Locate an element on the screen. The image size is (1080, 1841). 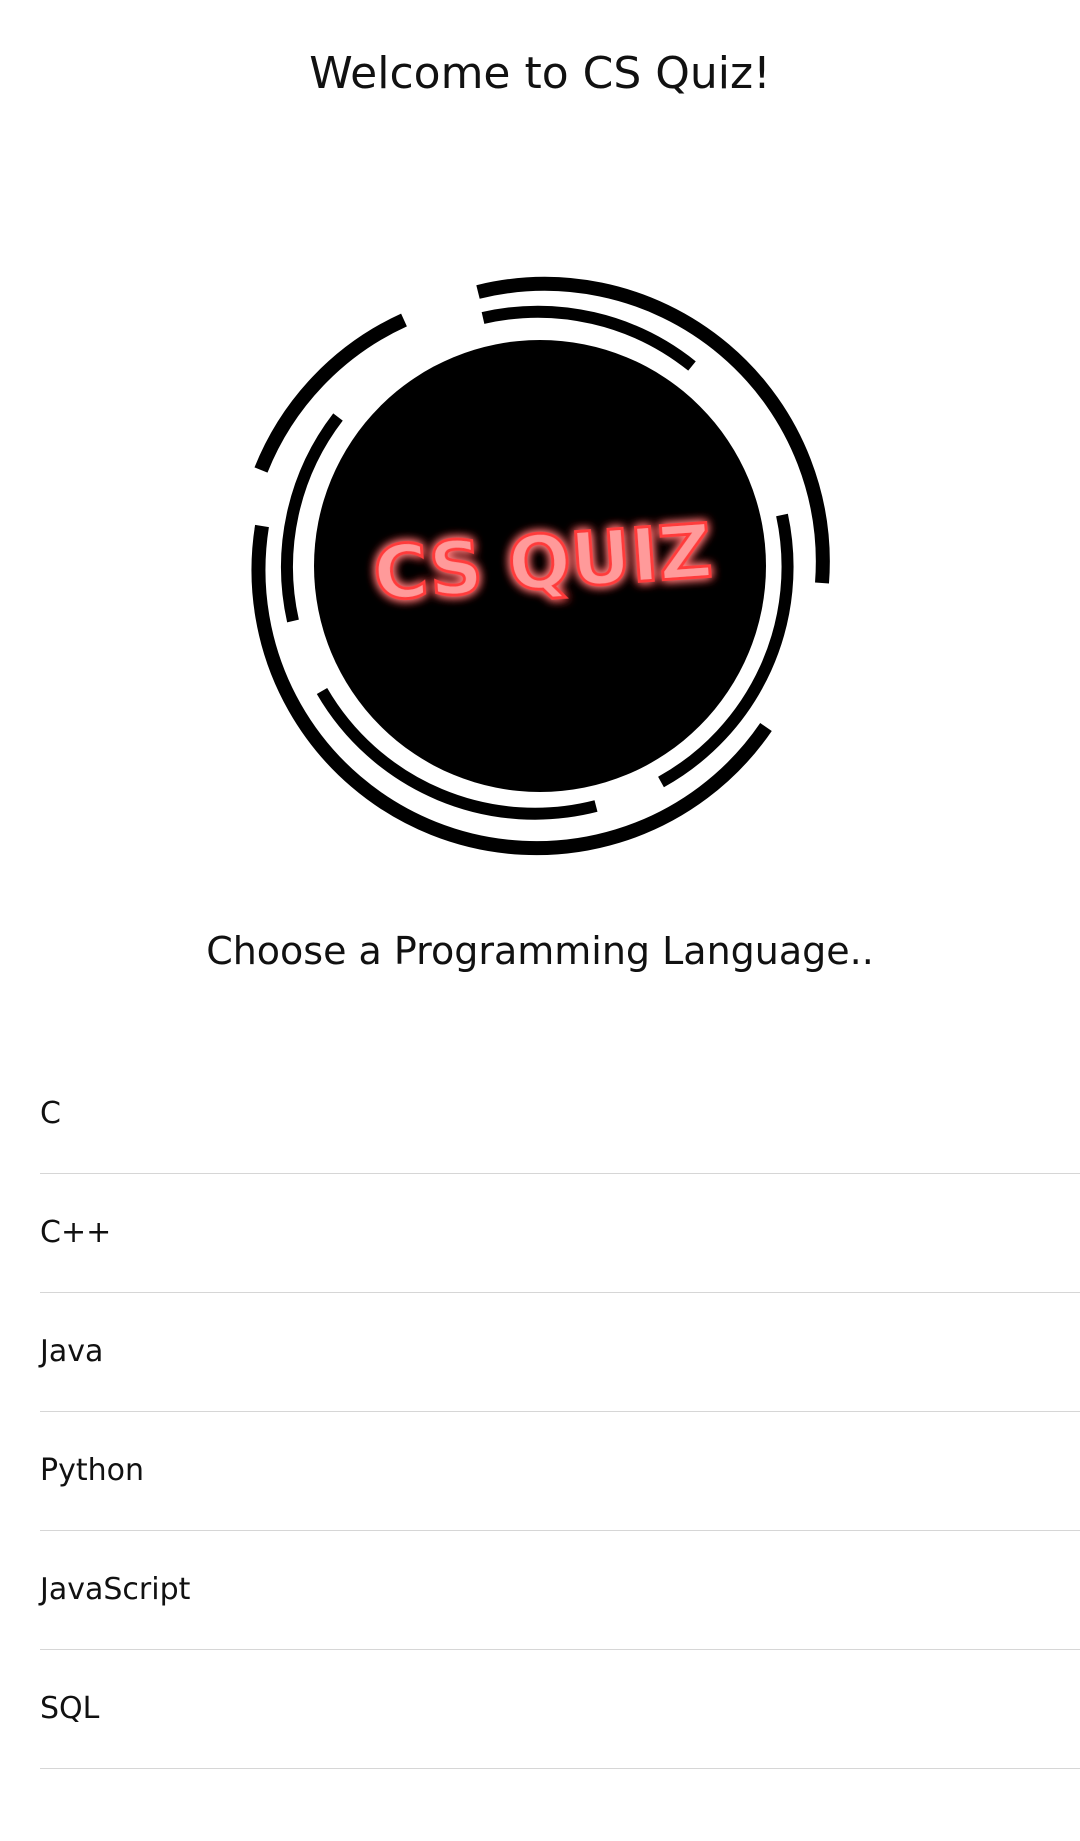
language-label: SQL is located at coordinates (70, 1708).